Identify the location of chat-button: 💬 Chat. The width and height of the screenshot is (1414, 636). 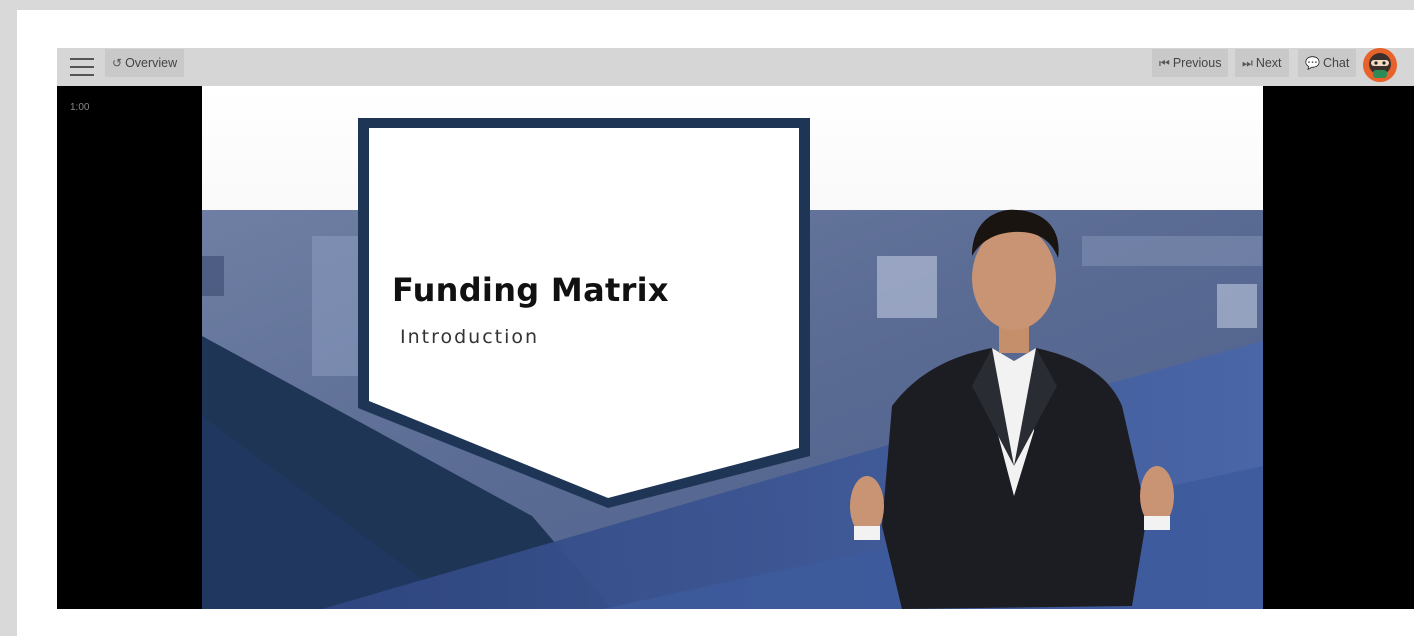
(1327, 63).